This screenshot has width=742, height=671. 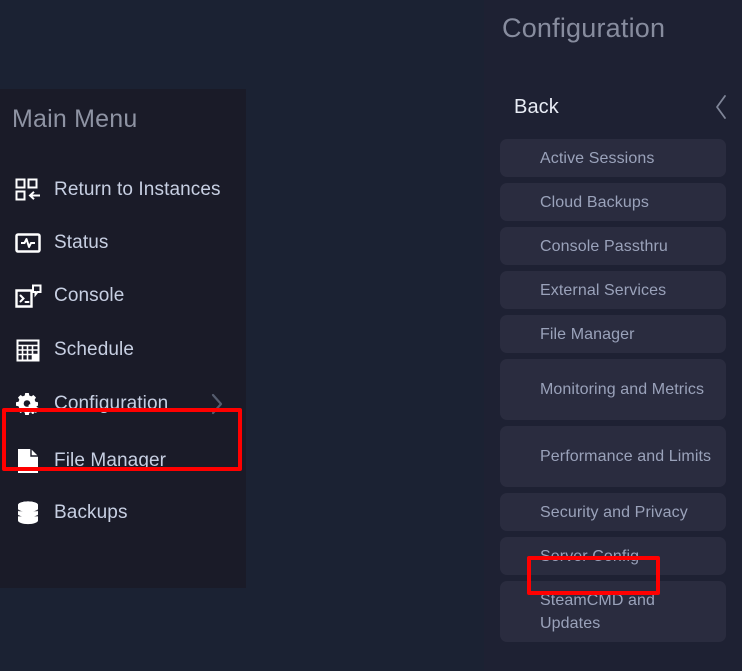 I want to click on menu-item-file-manager: File Manager, so click(x=123, y=461).